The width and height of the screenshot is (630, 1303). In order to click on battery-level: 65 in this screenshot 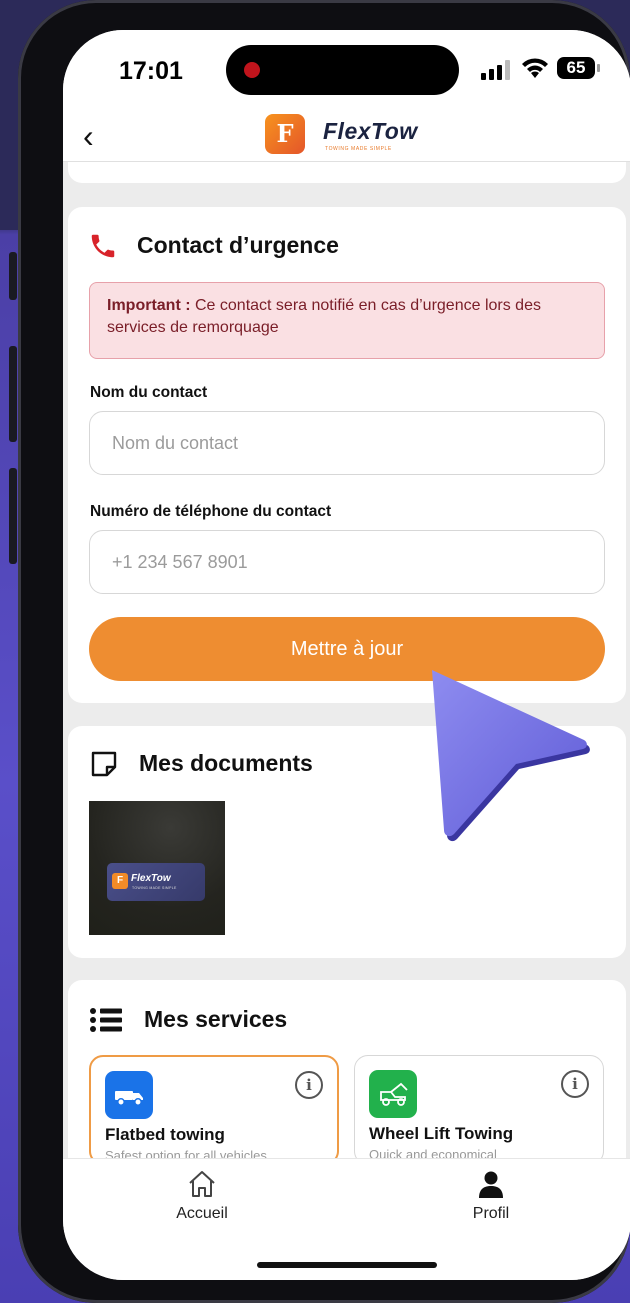, I will do `click(576, 68)`.